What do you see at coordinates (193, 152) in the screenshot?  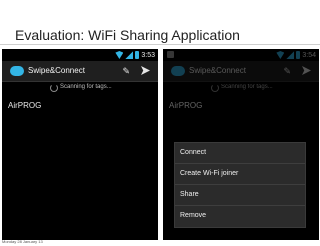 I see `menu-item-label: Connect` at bounding box center [193, 152].